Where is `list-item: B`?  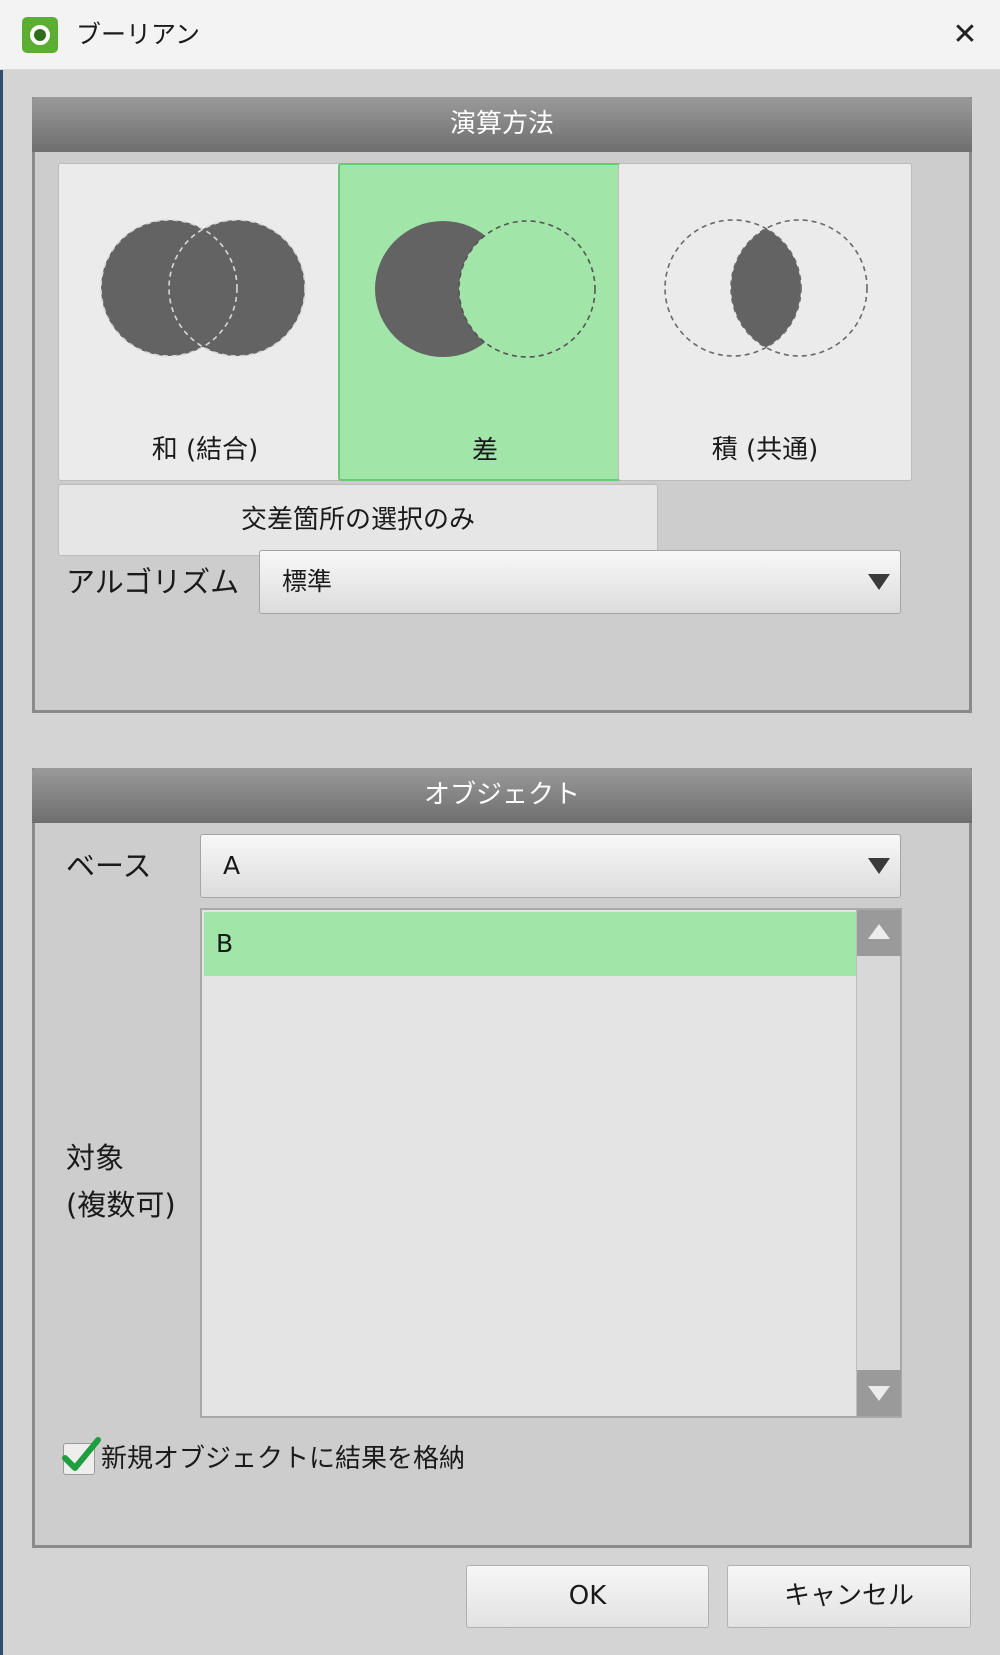 list-item: B is located at coordinates (530, 944).